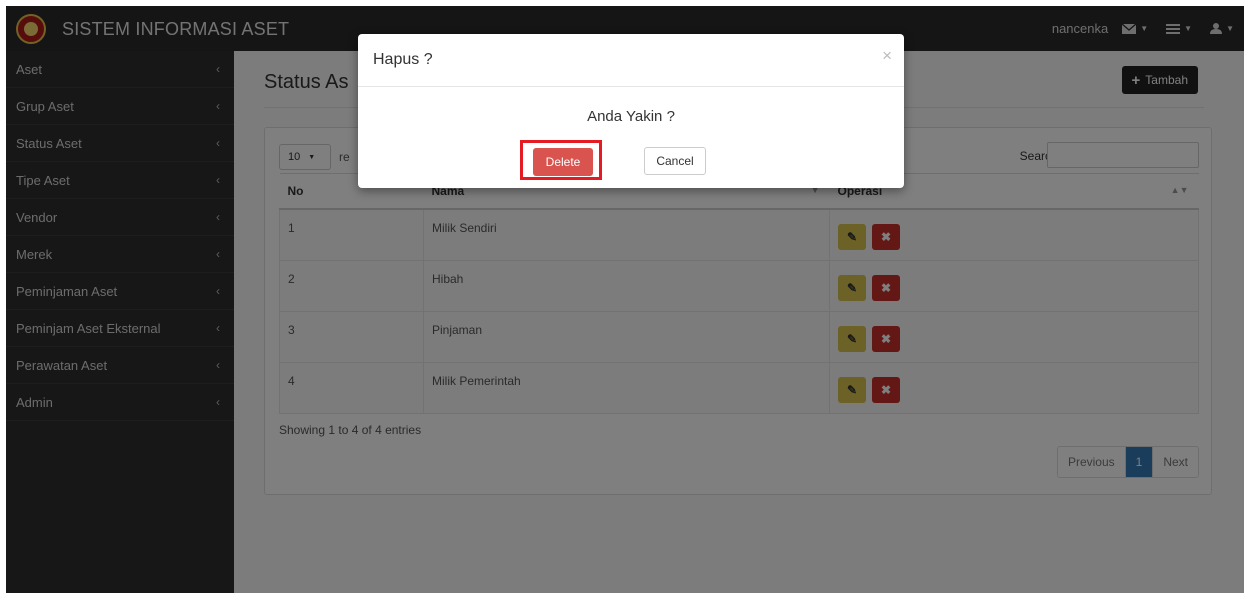  What do you see at coordinates (675, 161) in the screenshot?
I see `cancel-button: Cancel` at bounding box center [675, 161].